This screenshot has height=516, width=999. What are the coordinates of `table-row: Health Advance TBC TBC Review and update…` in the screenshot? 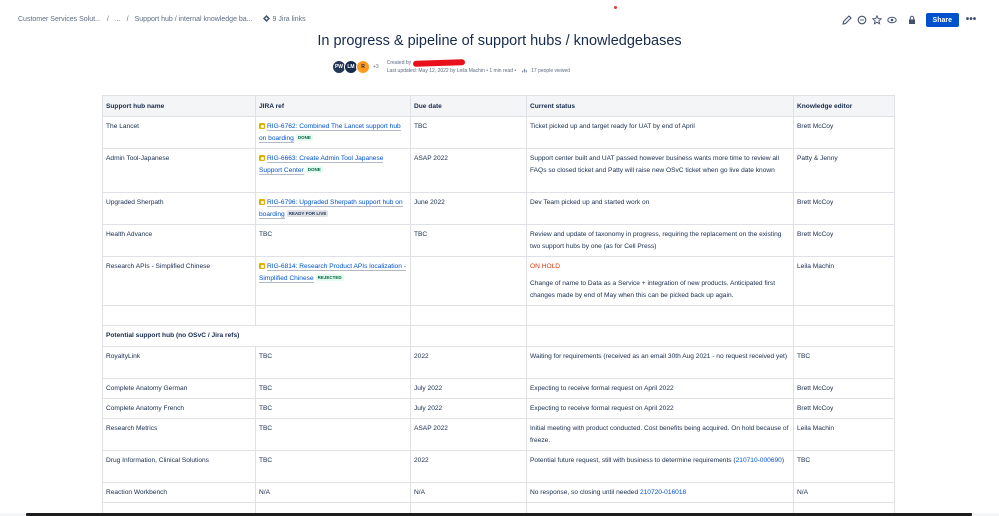 It's located at (498, 240).